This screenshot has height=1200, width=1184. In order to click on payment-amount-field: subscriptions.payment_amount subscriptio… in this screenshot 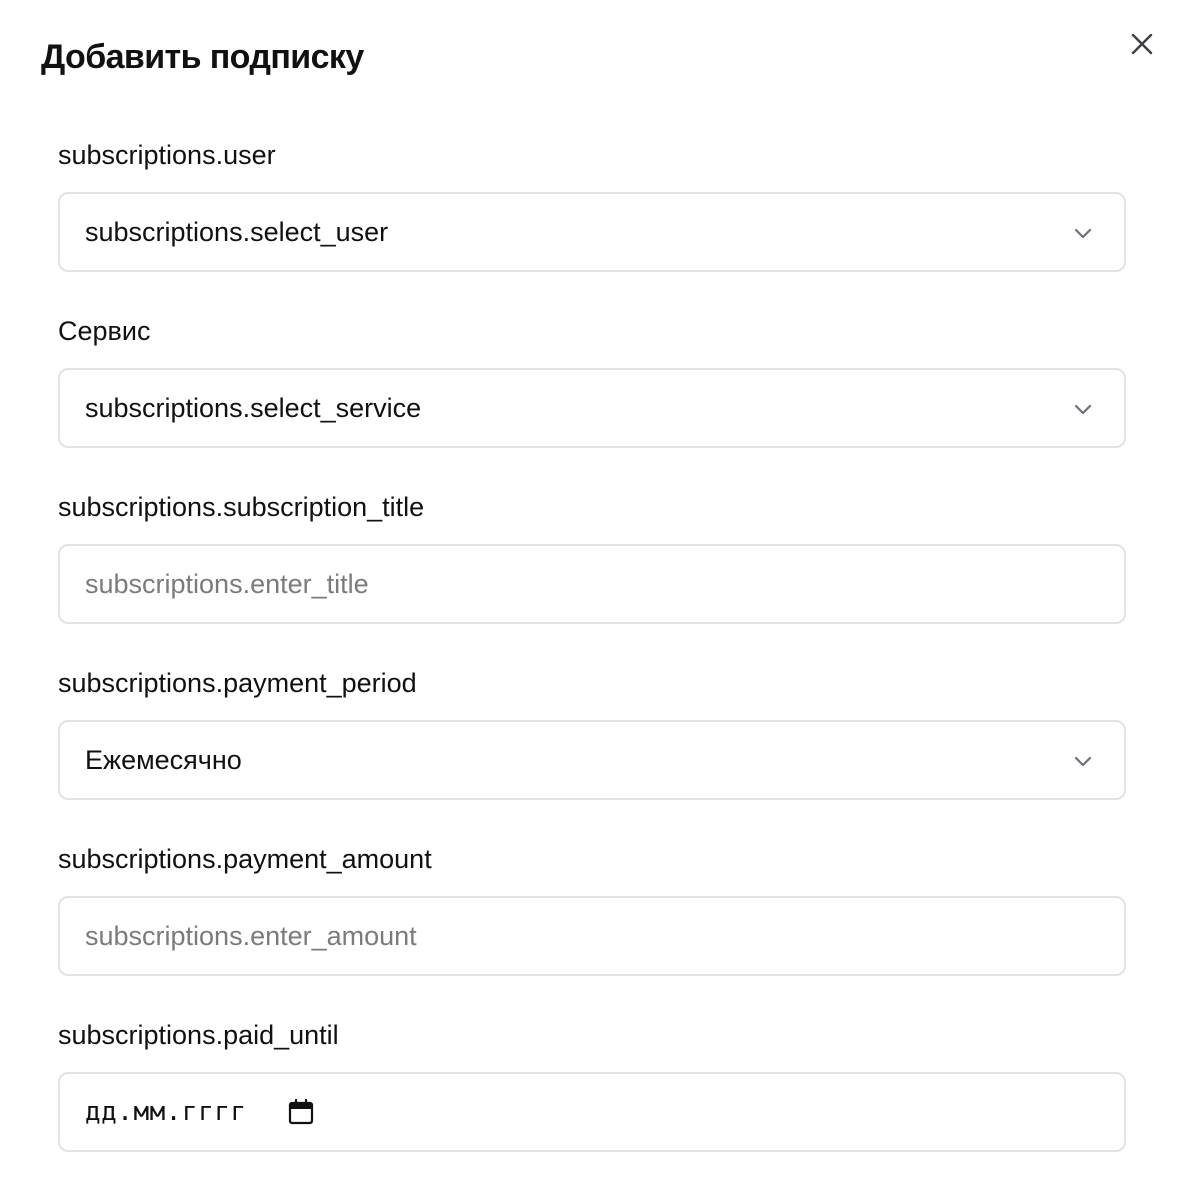, I will do `click(592, 909)`.